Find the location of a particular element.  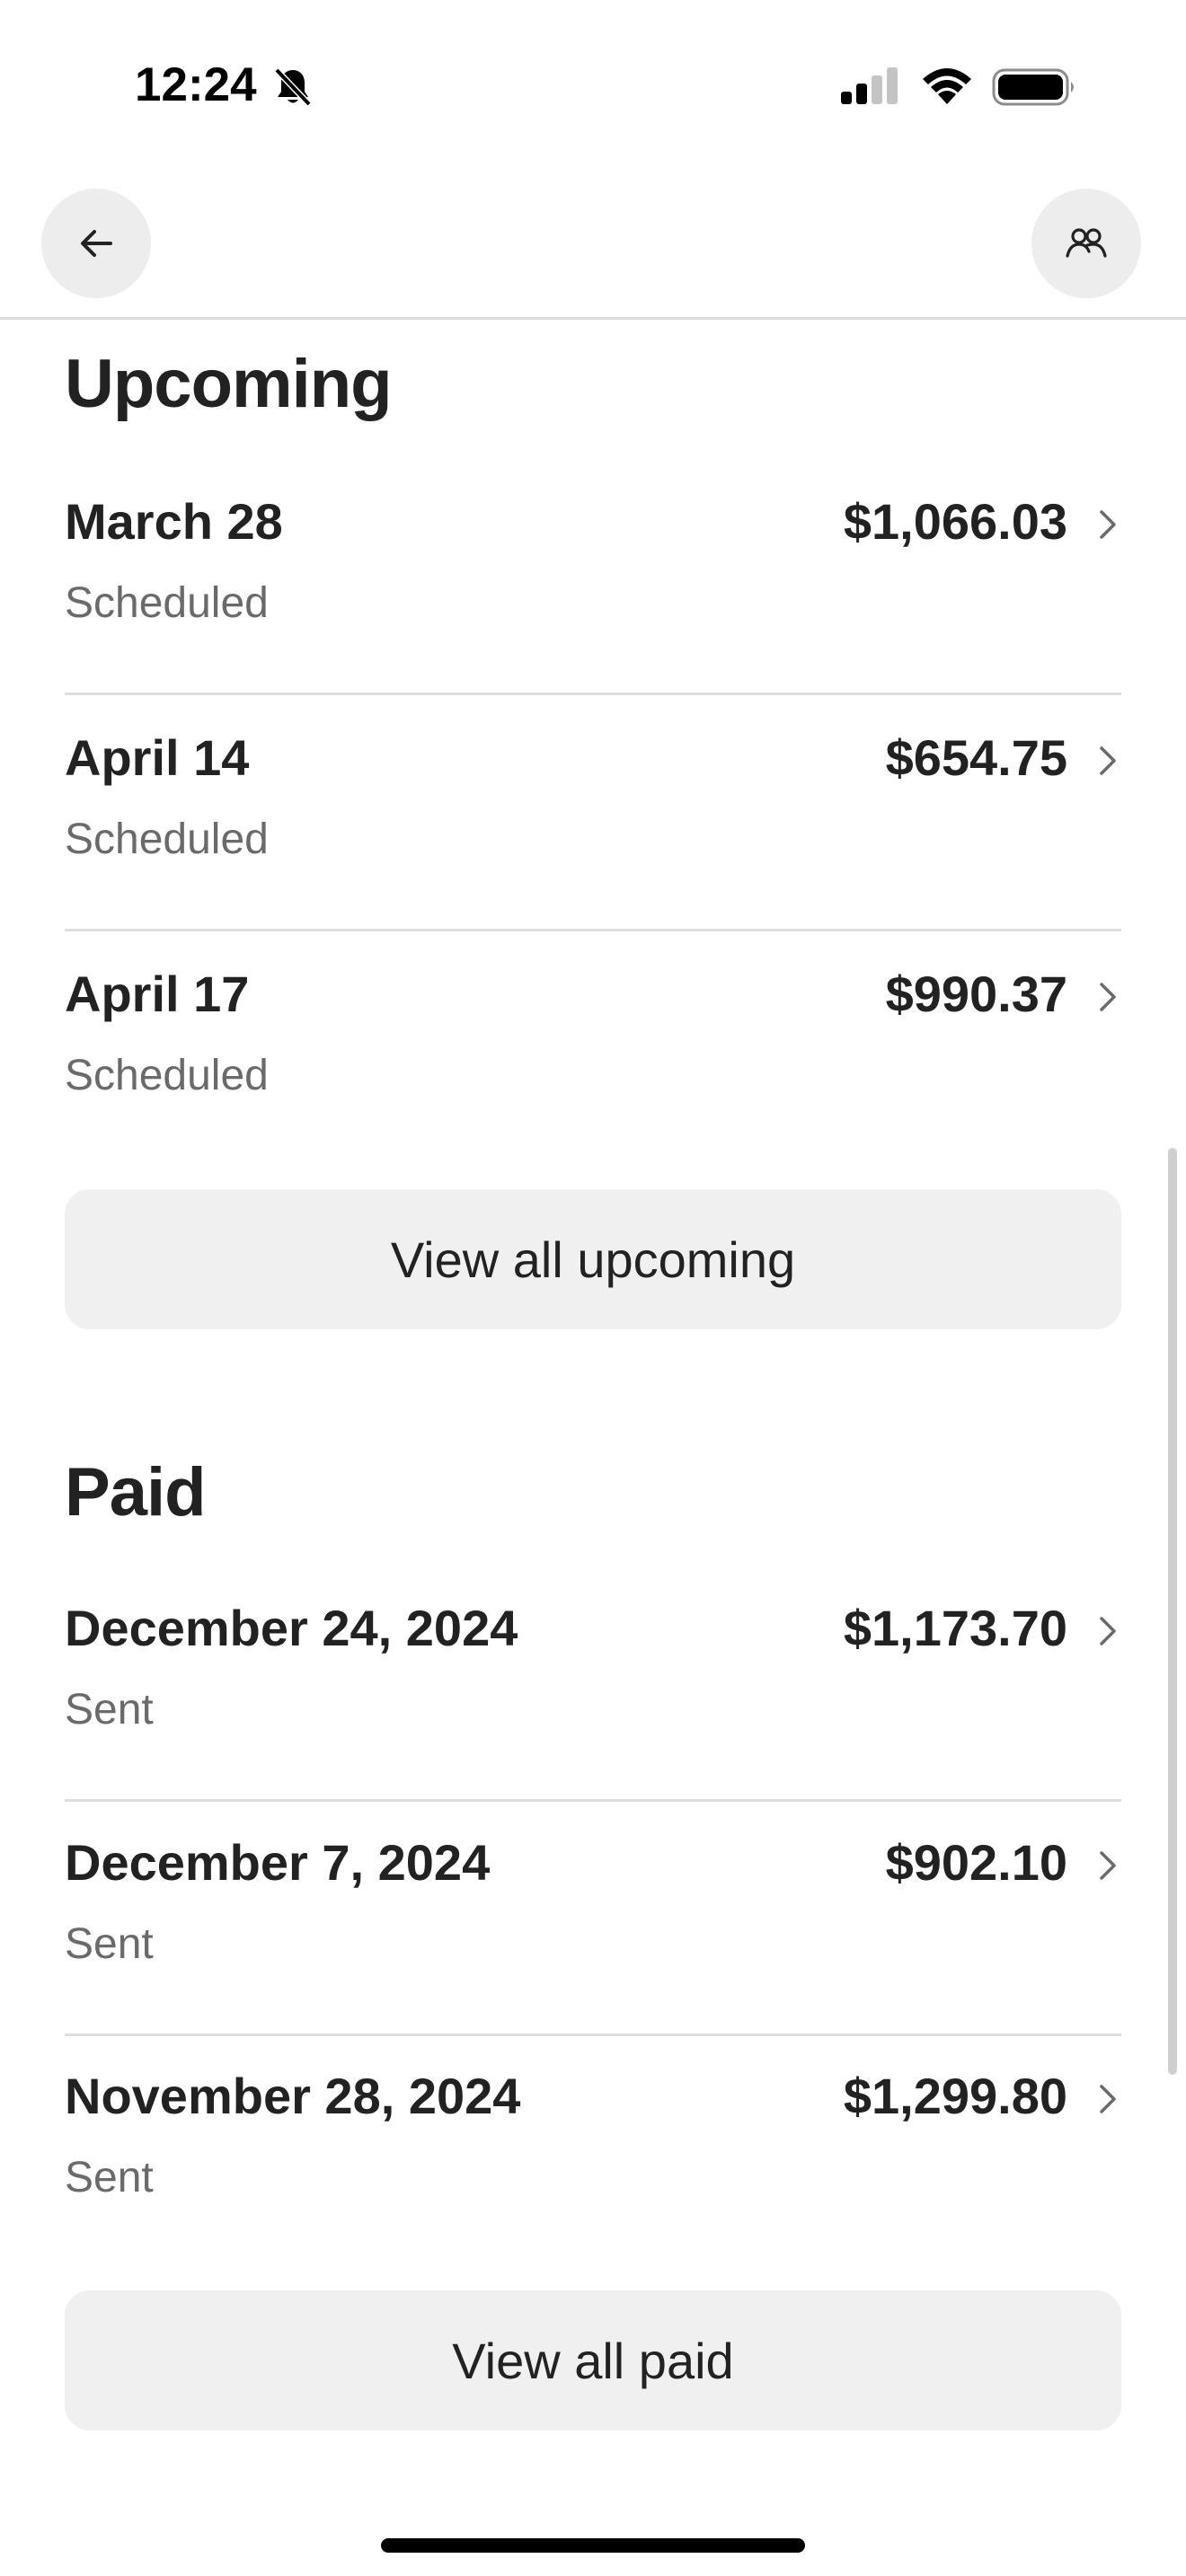

scrollbar is located at coordinates (1172, 1611).